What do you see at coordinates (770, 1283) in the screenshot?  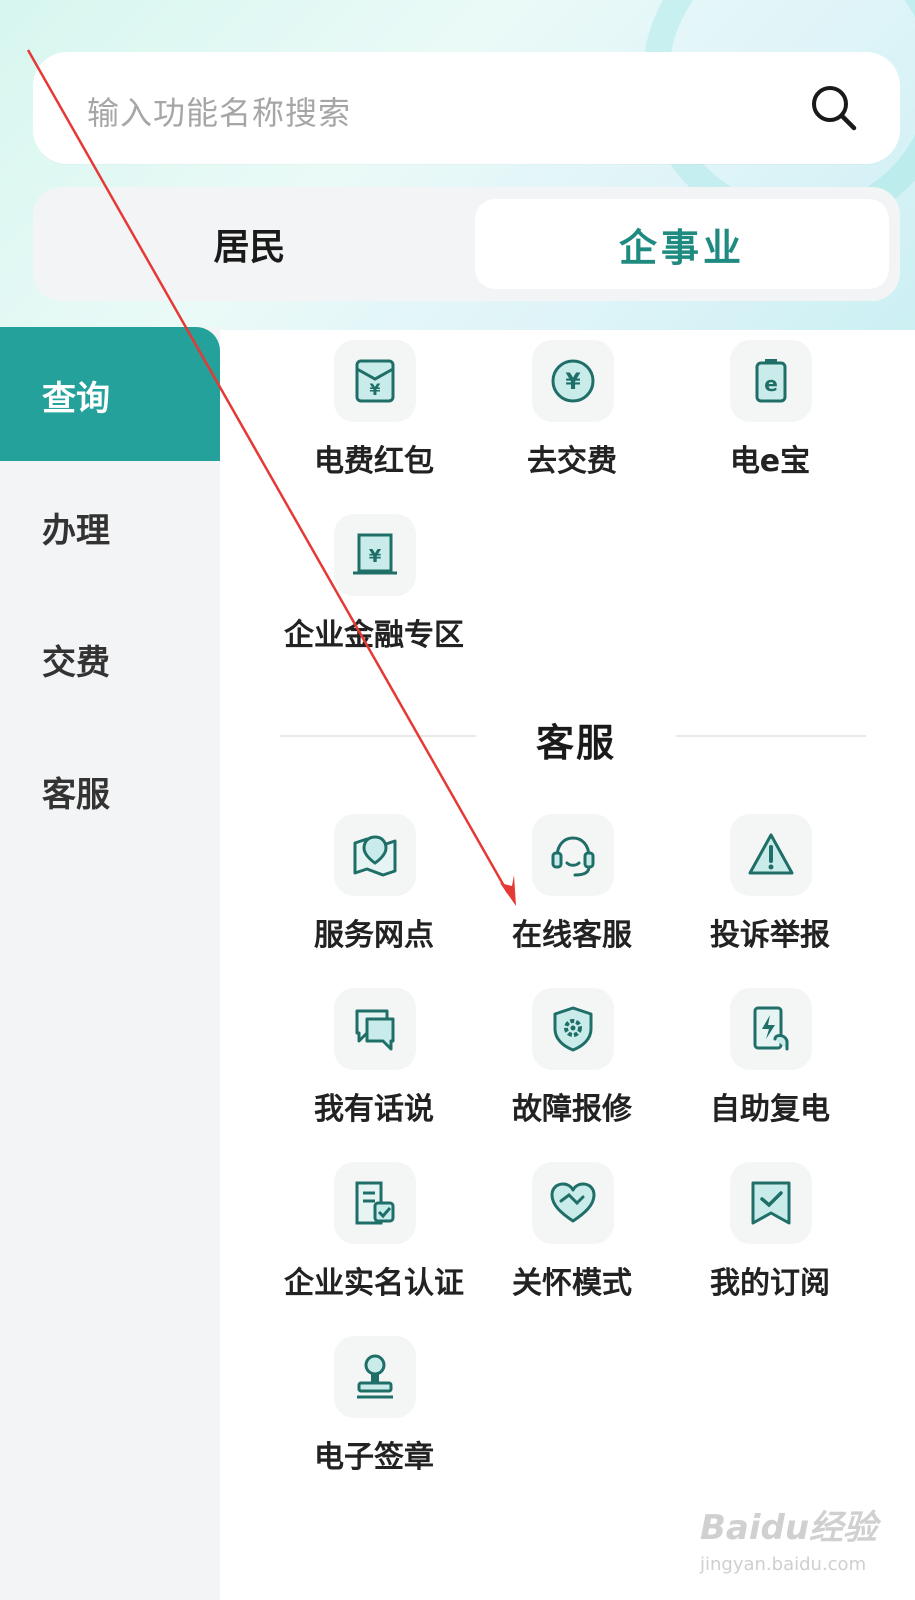 I see `grid-item-label: 我的订阅` at bounding box center [770, 1283].